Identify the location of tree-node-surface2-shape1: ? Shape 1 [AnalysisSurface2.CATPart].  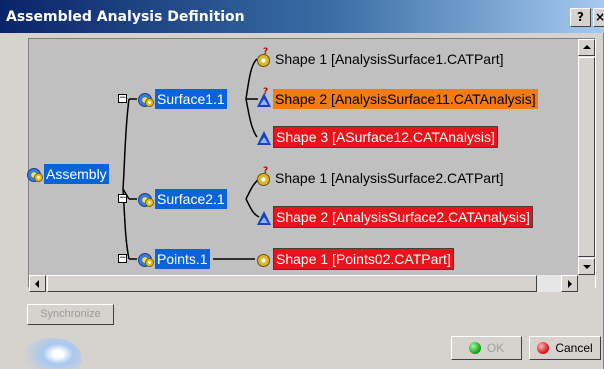
(380, 177).